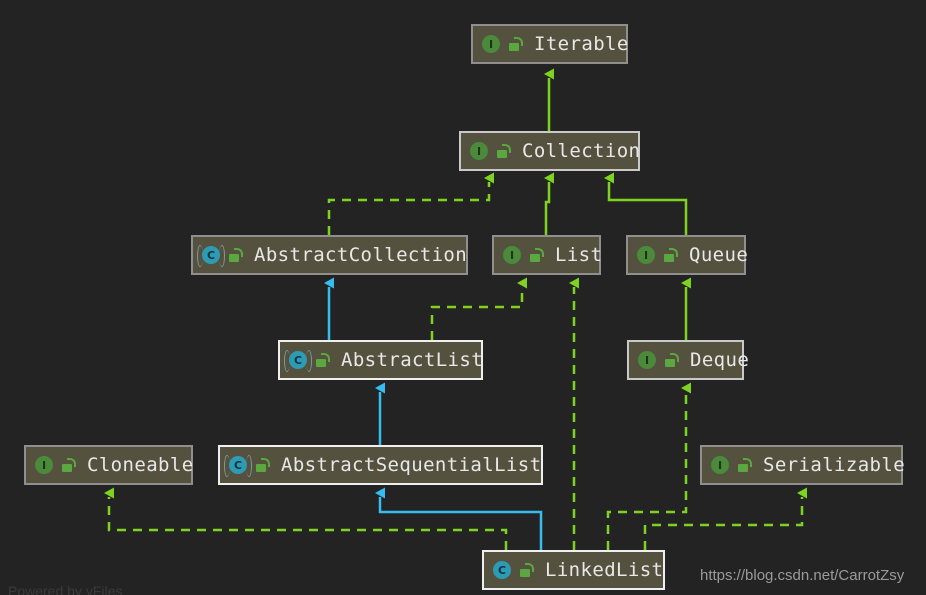 The height and width of the screenshot is (595, 926). What do you see at coordinates (361, 255) in the screenshot?
I see `node-label: AbstractCollection` at bounding box center [361, 255].